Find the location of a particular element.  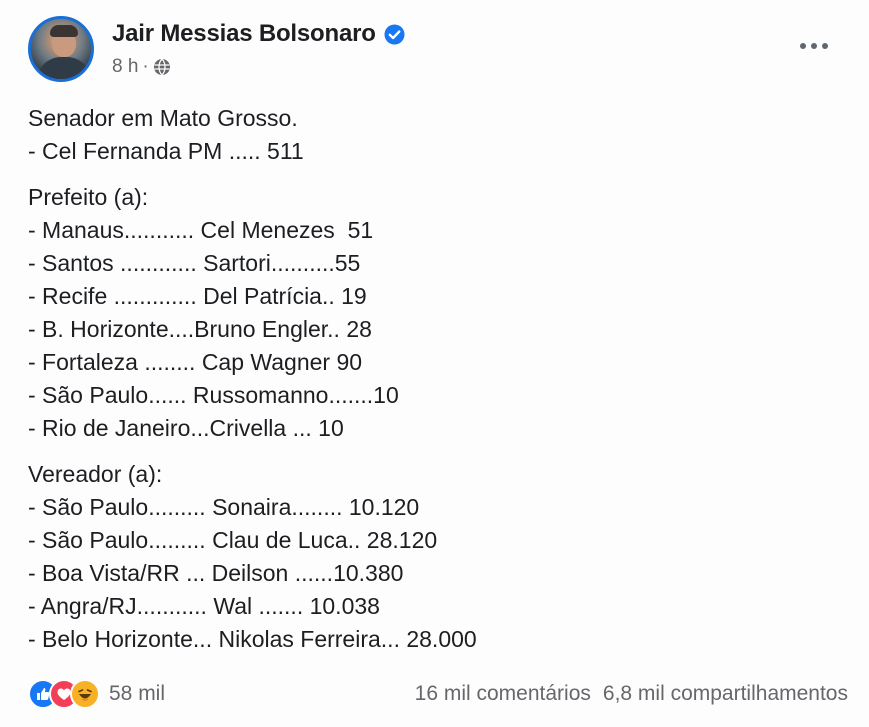

post-meta: 8 h · is located at coordinates (141, 67).